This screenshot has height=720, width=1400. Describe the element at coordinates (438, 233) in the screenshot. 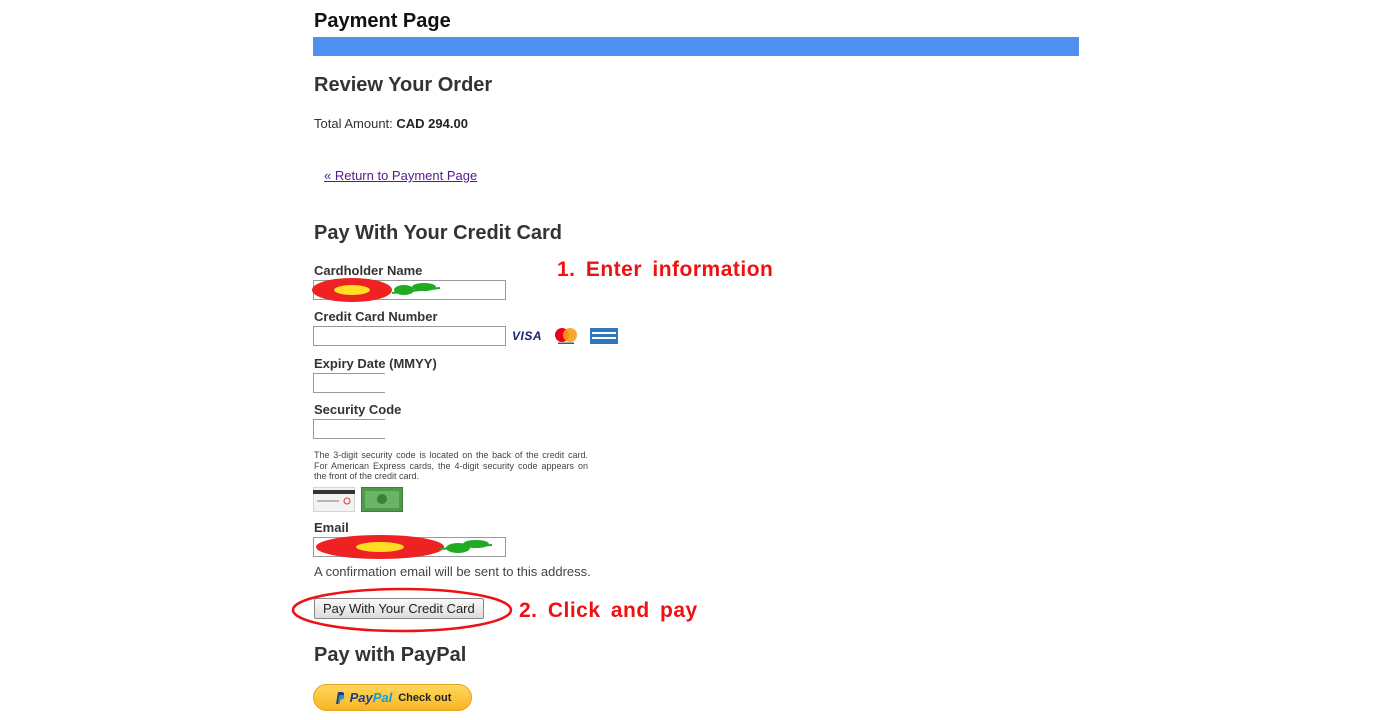

I see `credit-card-heading: Pay With Your Credit Card` at that location.